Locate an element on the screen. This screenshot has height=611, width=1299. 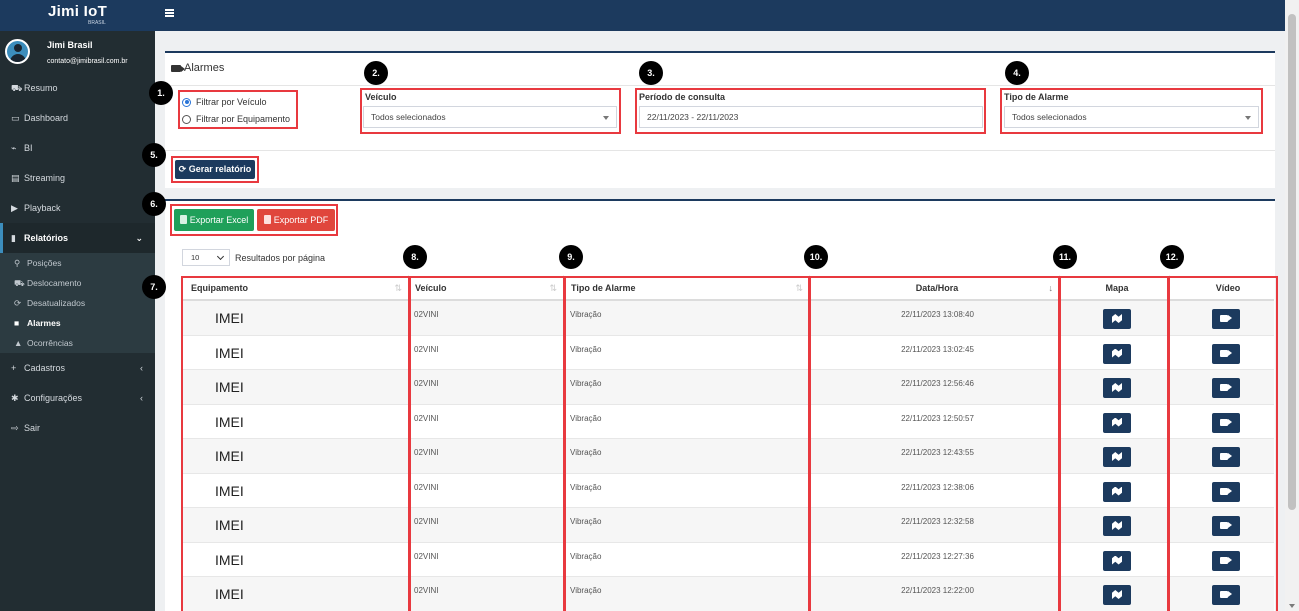
sidebar-subitem-posicoes: ⚲ Posições is located at coordinates (77, 263).